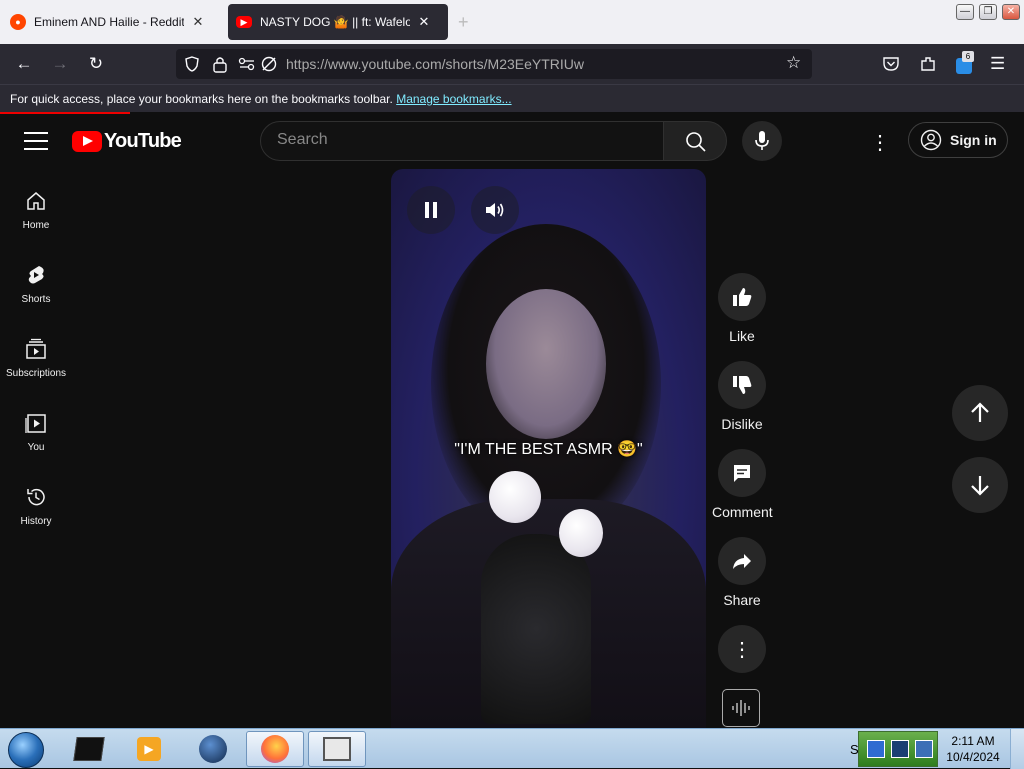 The height and width of the screenshot is (769, 1024). What do you see at coordinates (742, 572) in the screenshot?
I see `share-button: Share` at bounding box center [742, 572].